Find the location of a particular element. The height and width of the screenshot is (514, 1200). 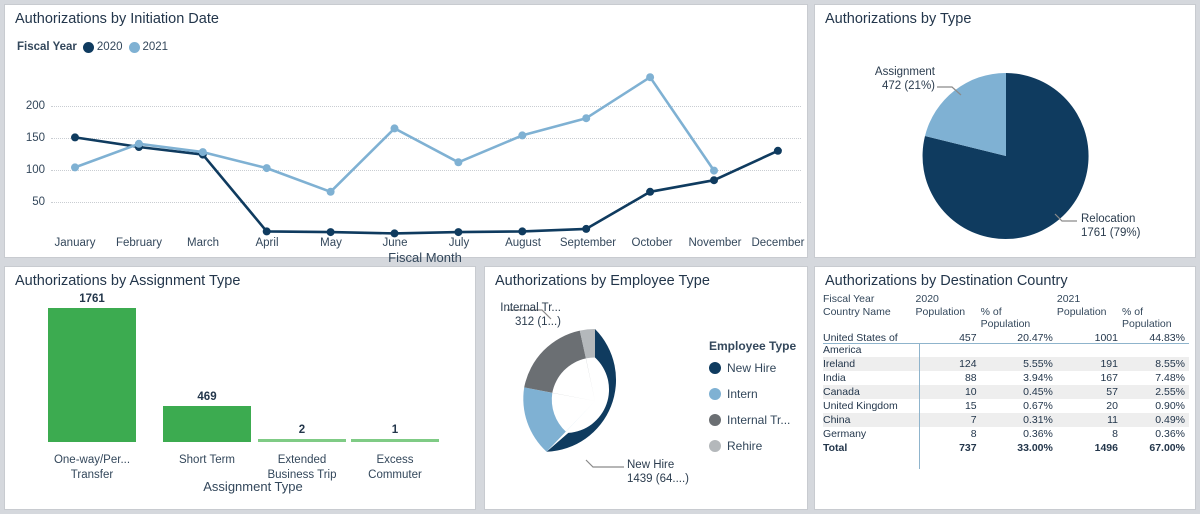

header-year-2021: 2021 is located at coordinates (1068, 299).